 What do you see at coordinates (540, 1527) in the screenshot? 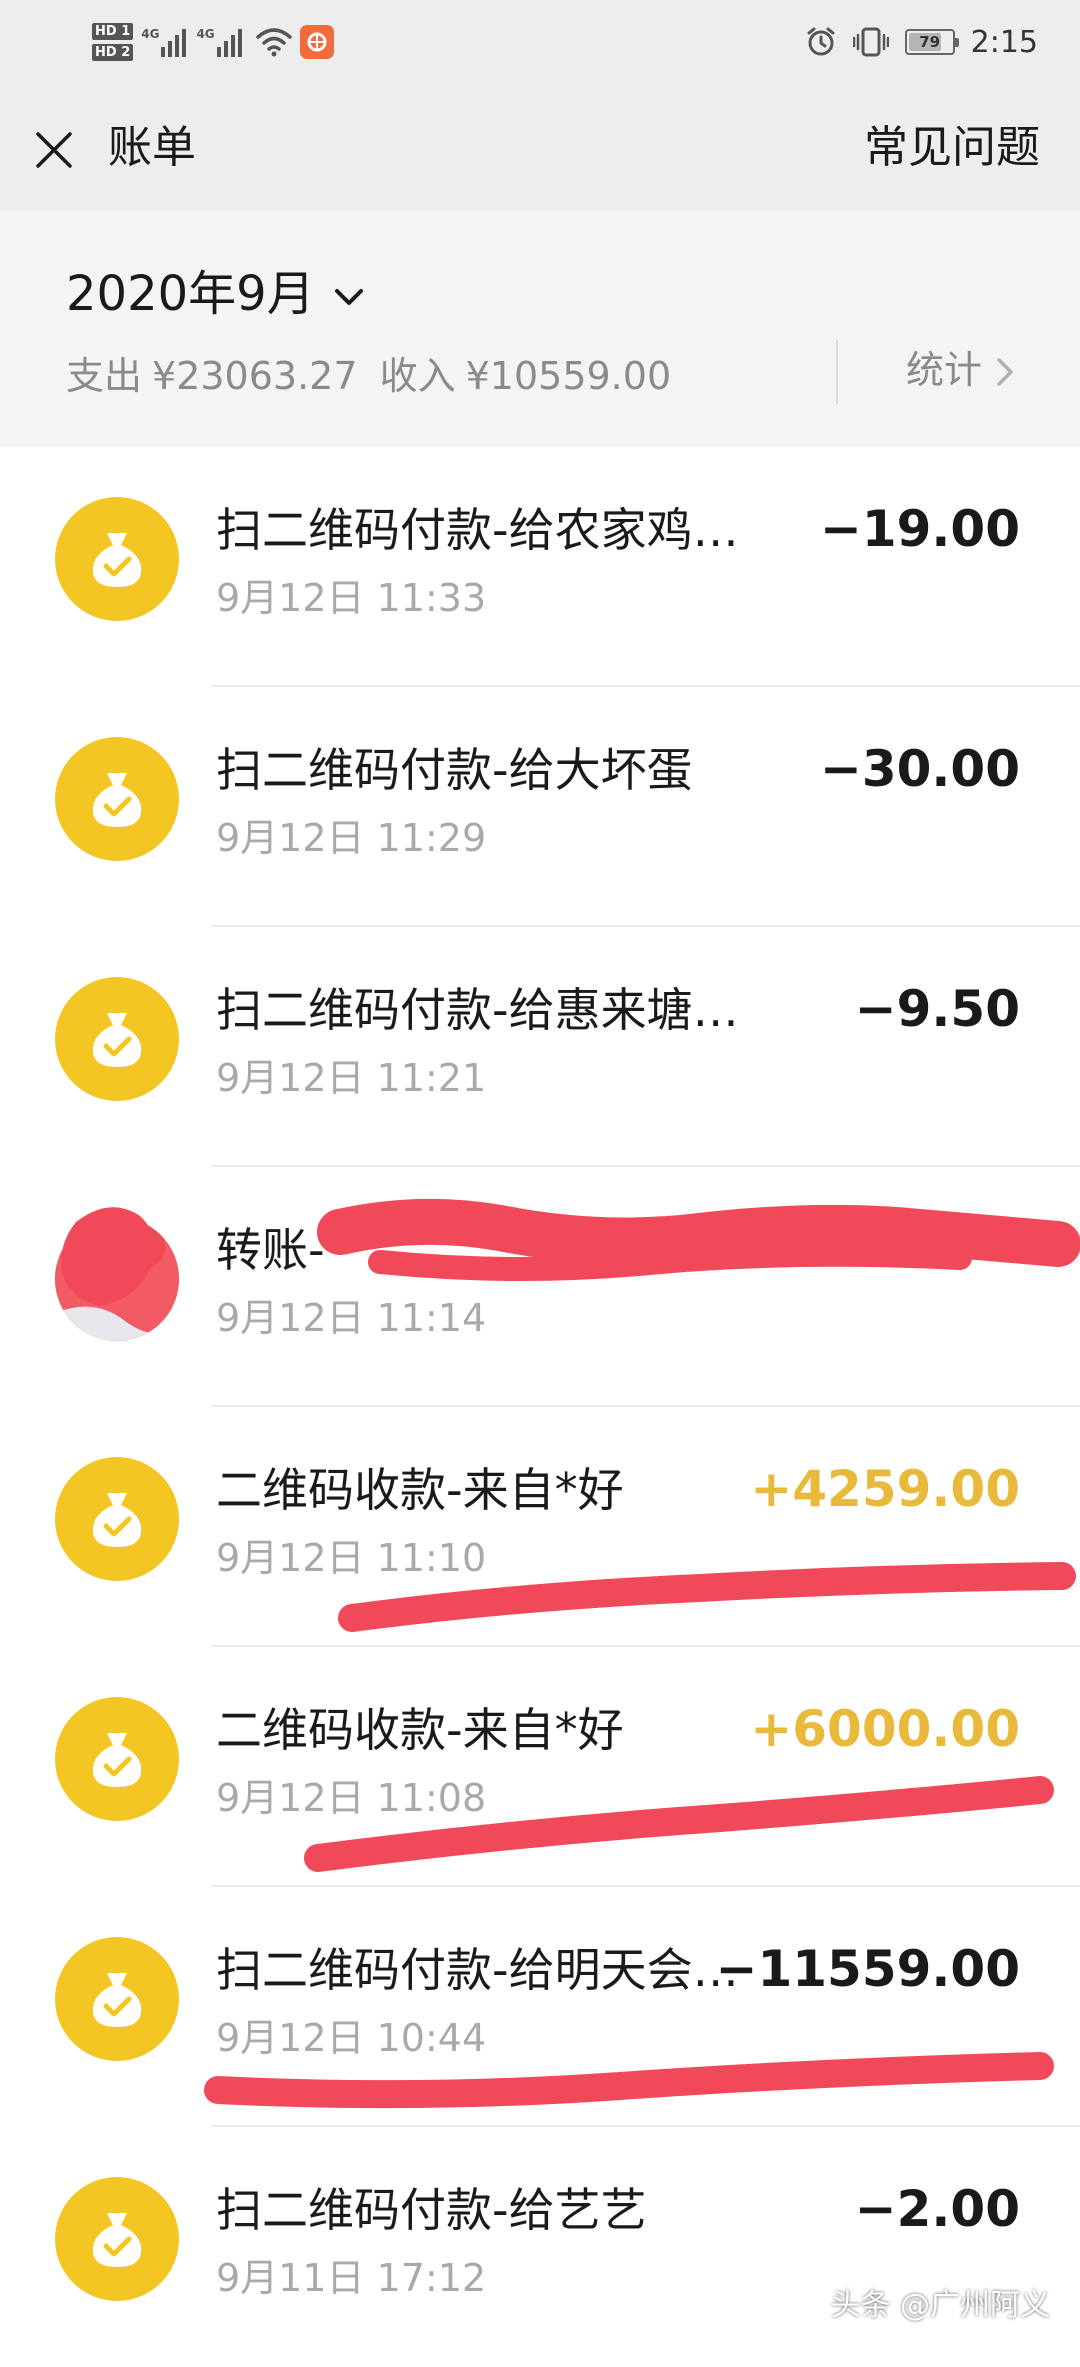
I see `bill-row: 二维码收款-来自*好 9月12日 11:10 +4259.00` at bounding box center [540, 1527].